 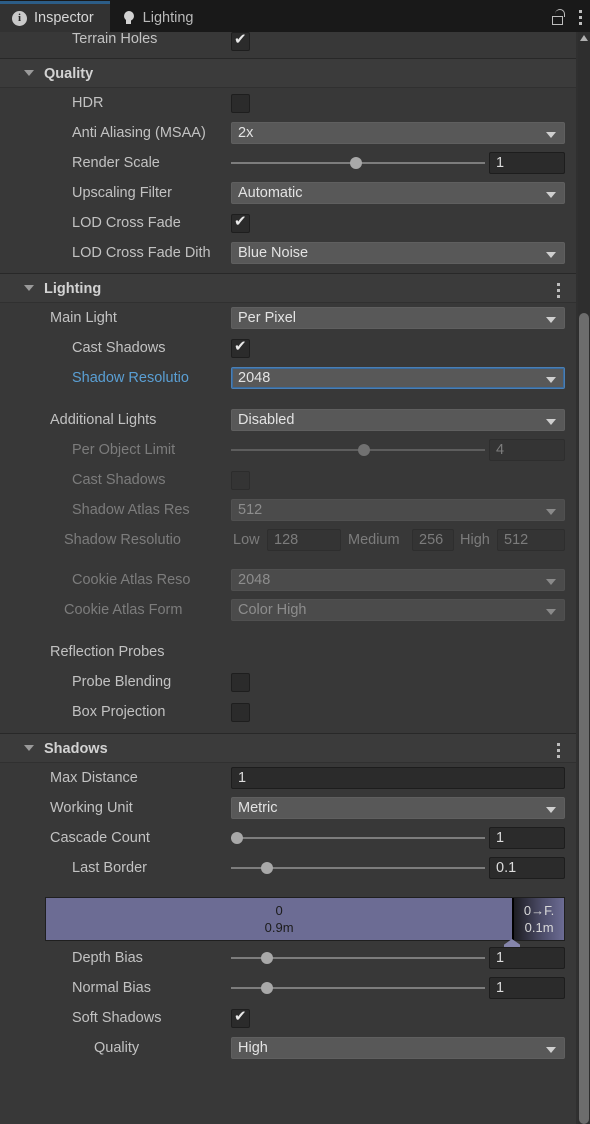 What do you see at coordinates (279, 910) in the screenshot?
I see `cascade-main-index: 0` at bounding box center [279, 910].